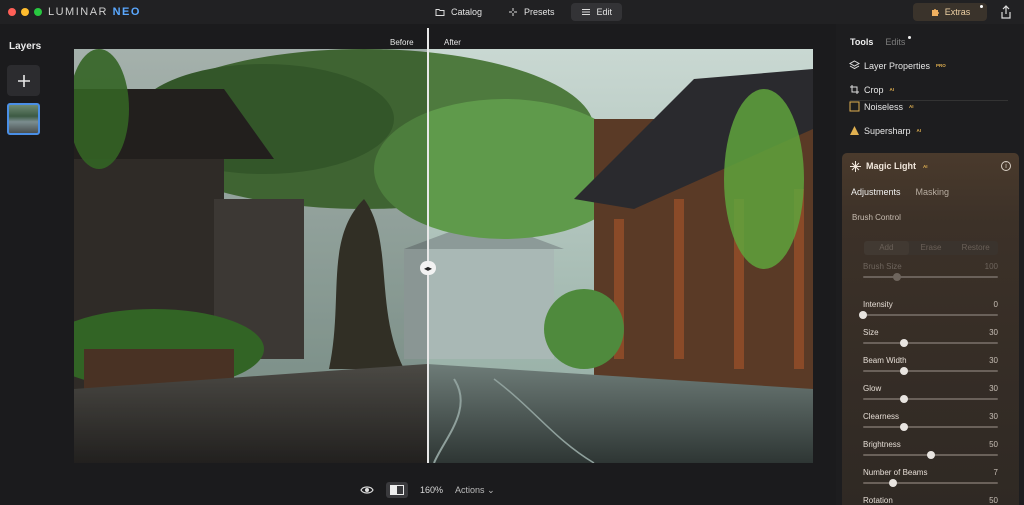  I want to click on folder-icon, so click(440, 12).